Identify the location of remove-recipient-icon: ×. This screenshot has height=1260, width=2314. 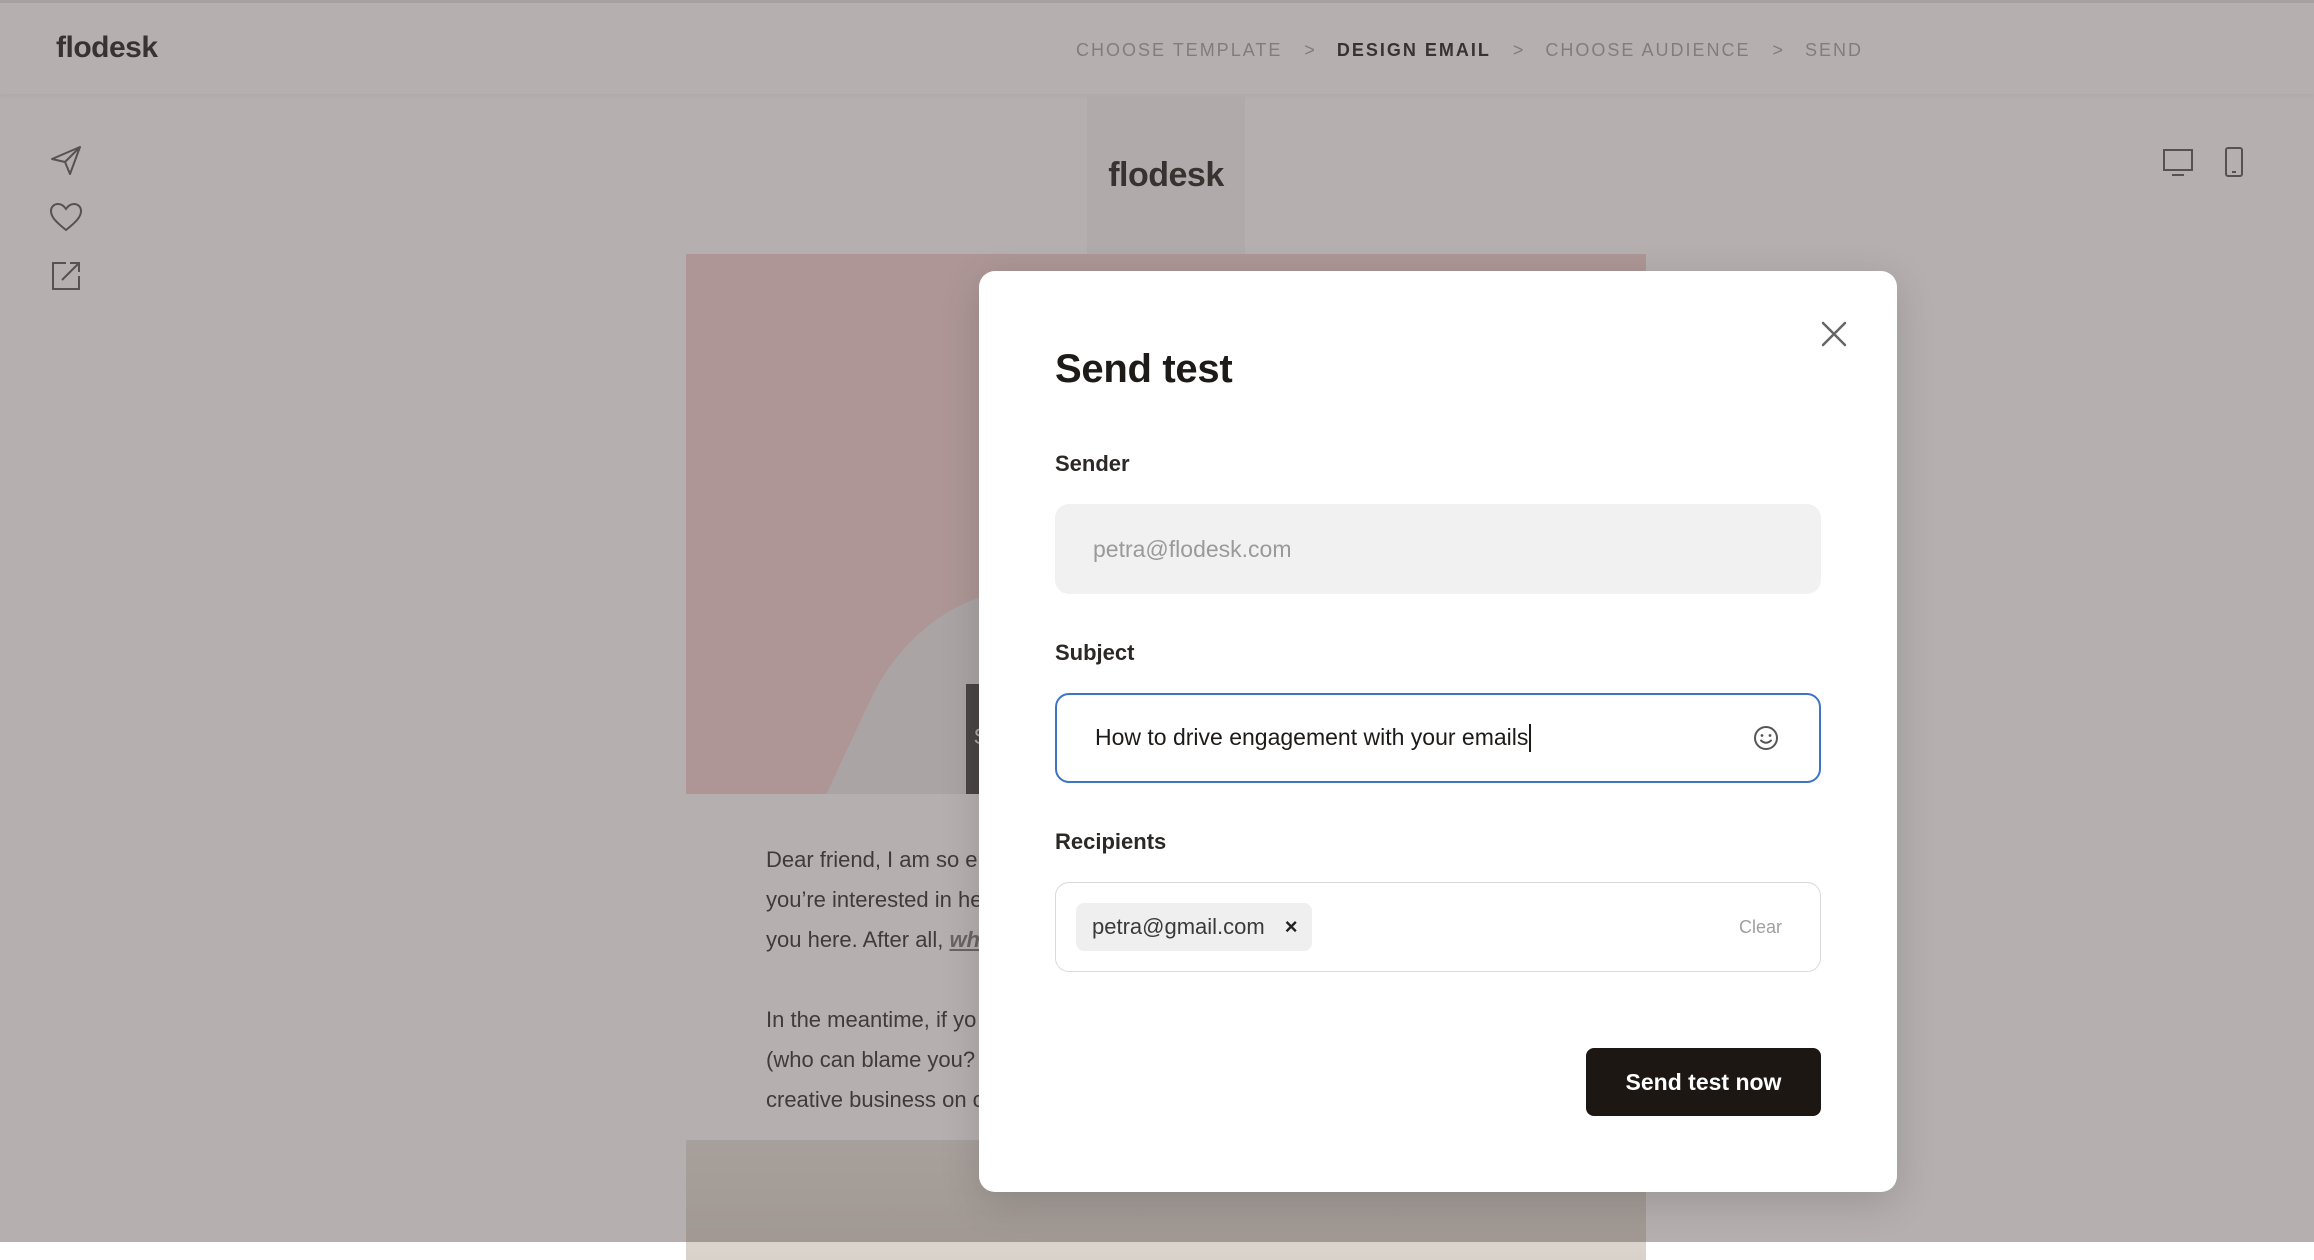
(1291, 927).